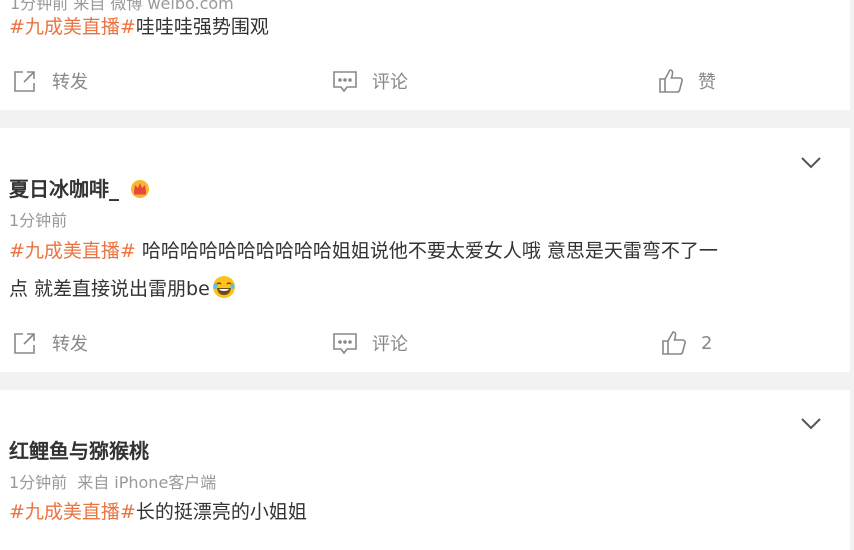 The width and height of the screenshot is (854, 550). What do you see at coordinates (409, 512) in the screenshot?
I see `post-text: #九成美直播#长的挺漂亮的小姐姐` at bounding box center [409, 512].